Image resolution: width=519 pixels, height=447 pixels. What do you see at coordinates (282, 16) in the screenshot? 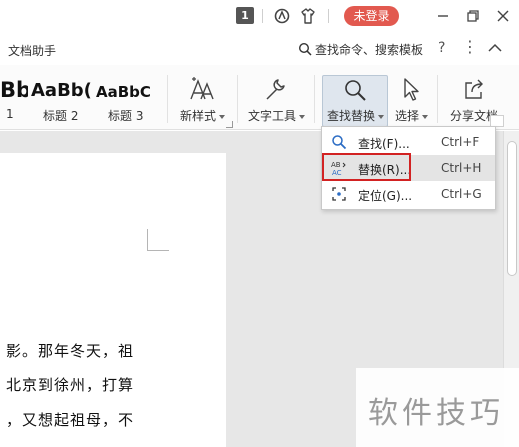
I see `skin-icon` at bounding box center [282, 16].